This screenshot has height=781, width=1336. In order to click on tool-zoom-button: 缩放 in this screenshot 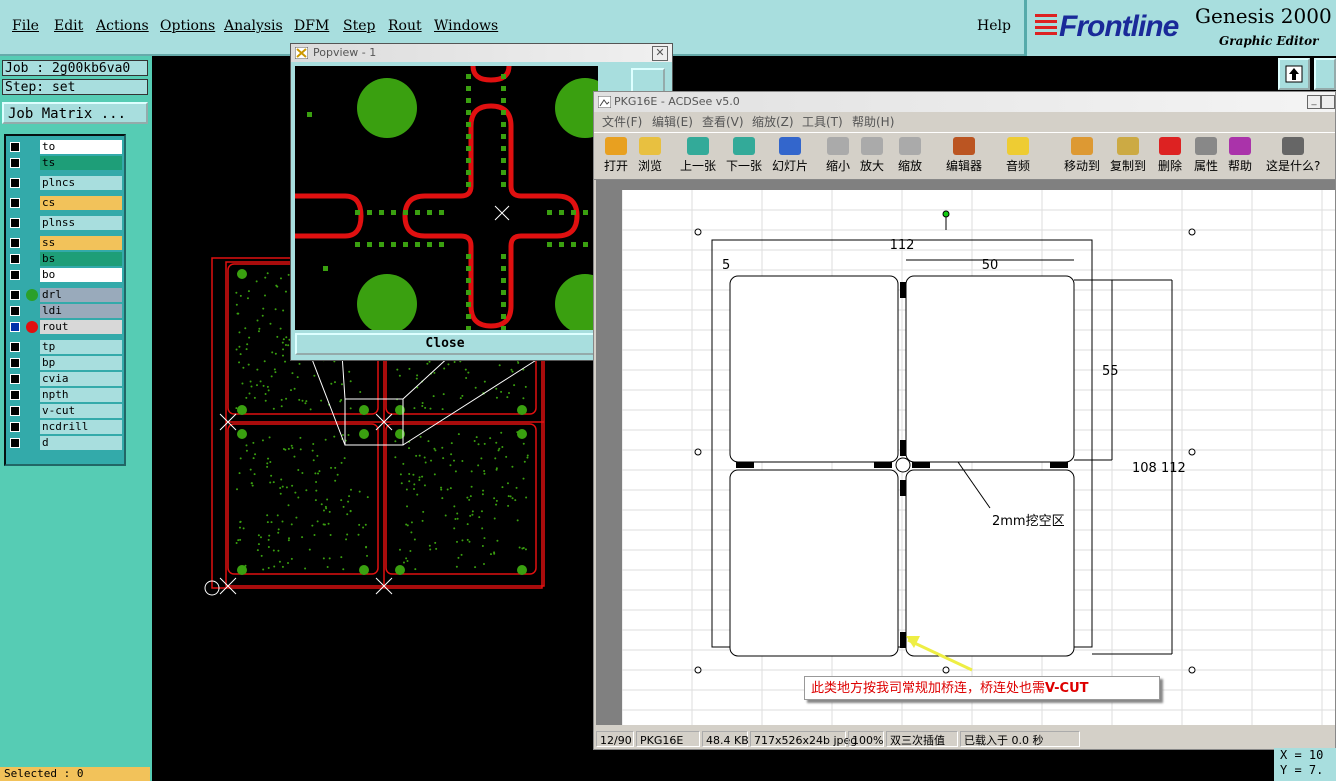, I will do `click(910, 157)`.